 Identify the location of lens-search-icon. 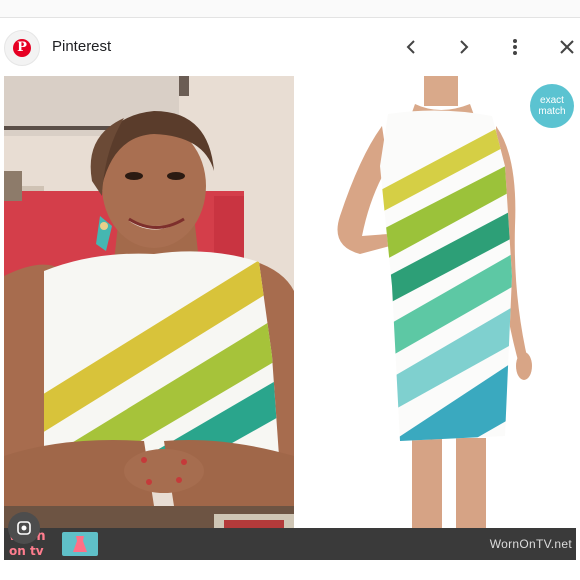
(24, 528).